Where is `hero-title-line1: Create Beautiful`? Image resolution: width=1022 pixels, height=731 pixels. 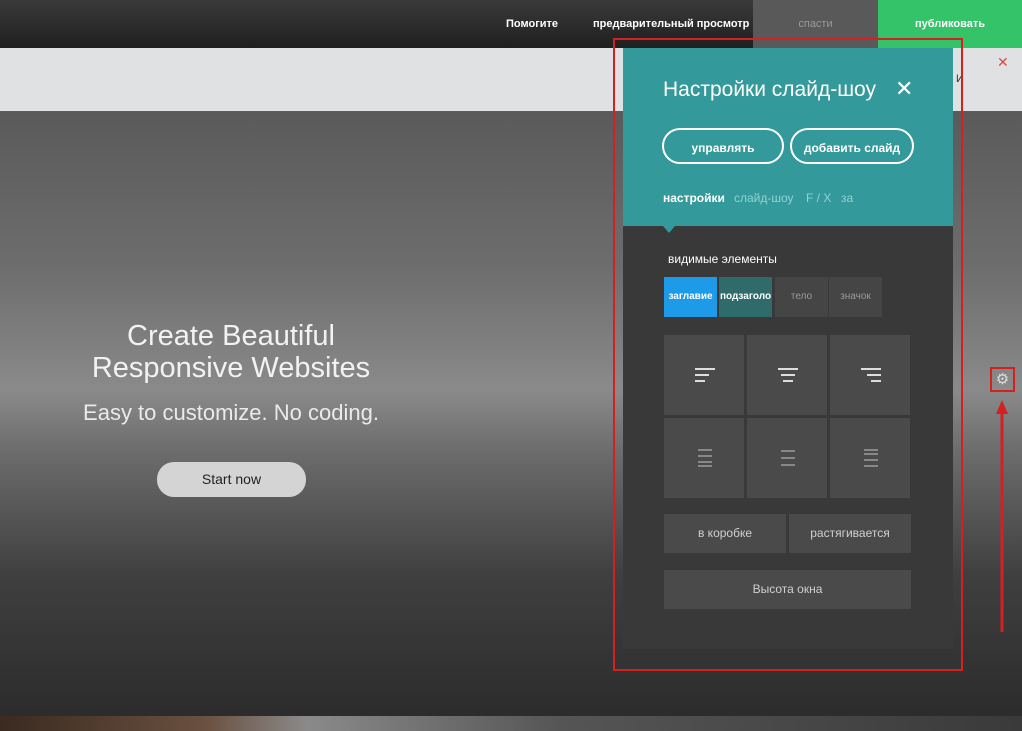
hero-title-line1: Create Beautiful is located at coordinates (231, 336).